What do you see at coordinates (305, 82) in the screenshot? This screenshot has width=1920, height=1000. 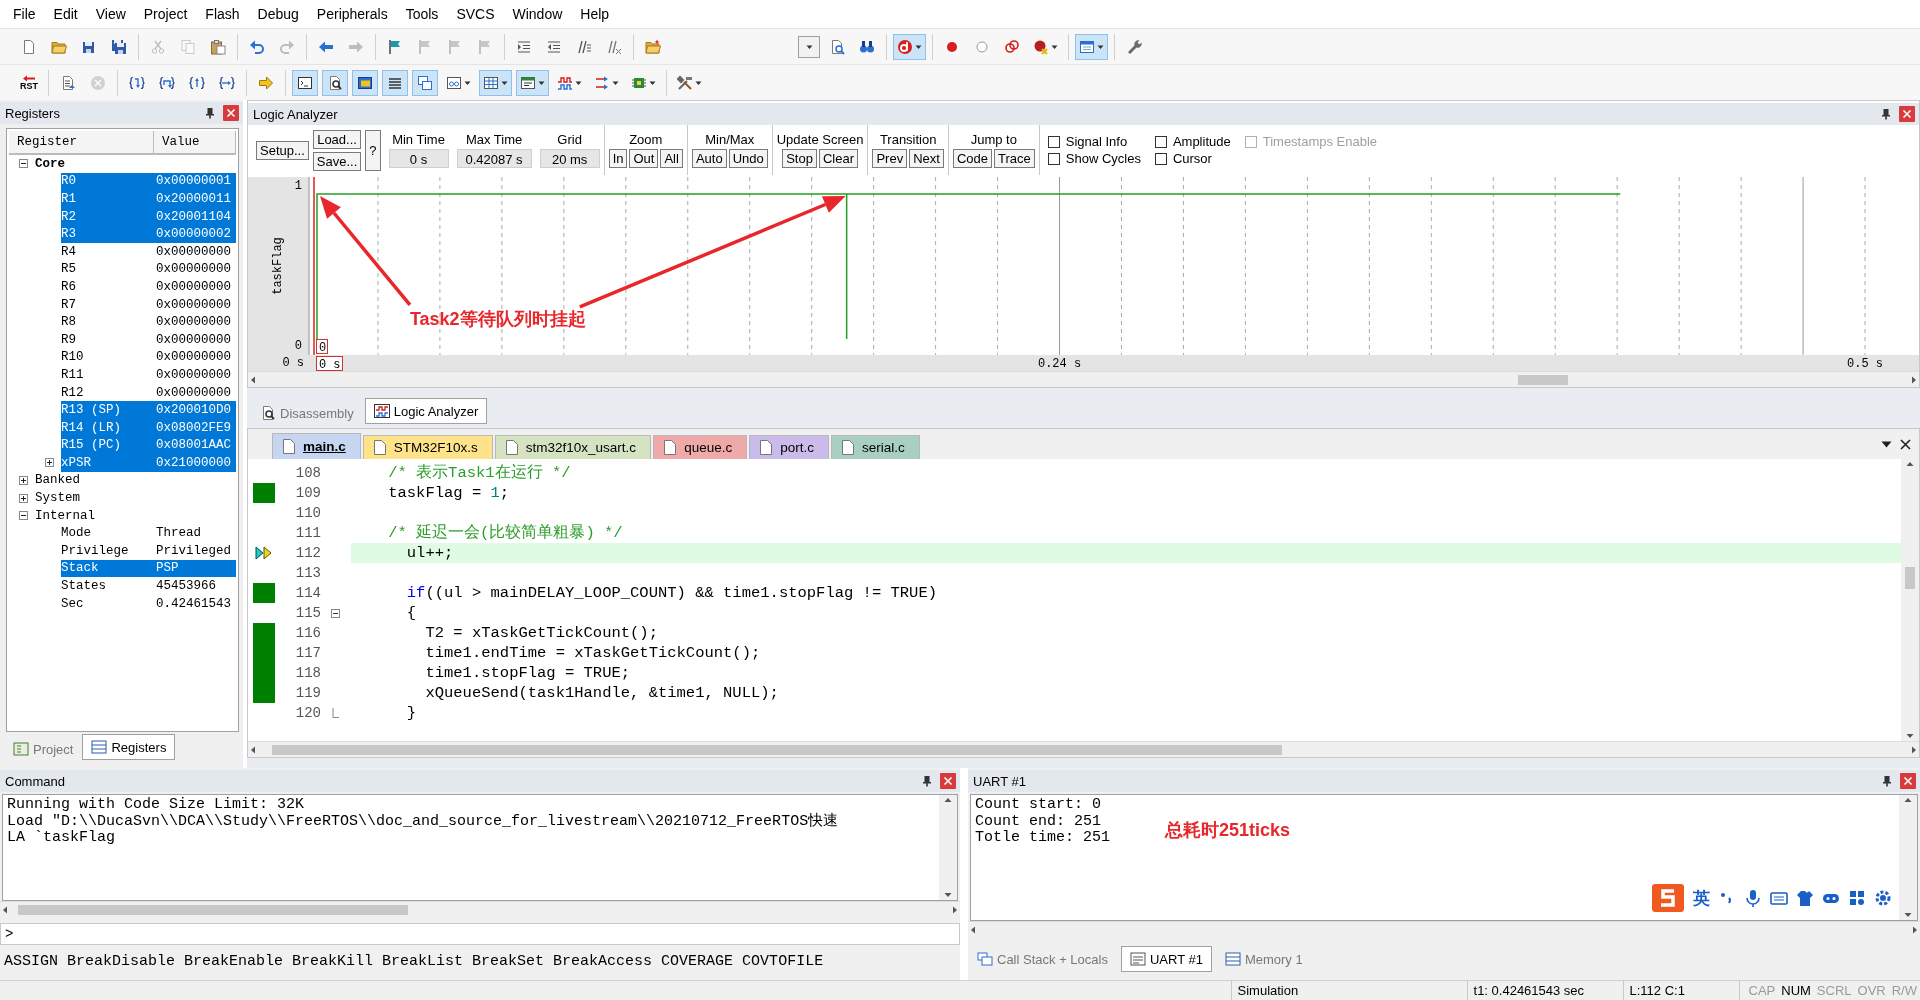 I see `command-window-button` at bounding box center [305, 82].